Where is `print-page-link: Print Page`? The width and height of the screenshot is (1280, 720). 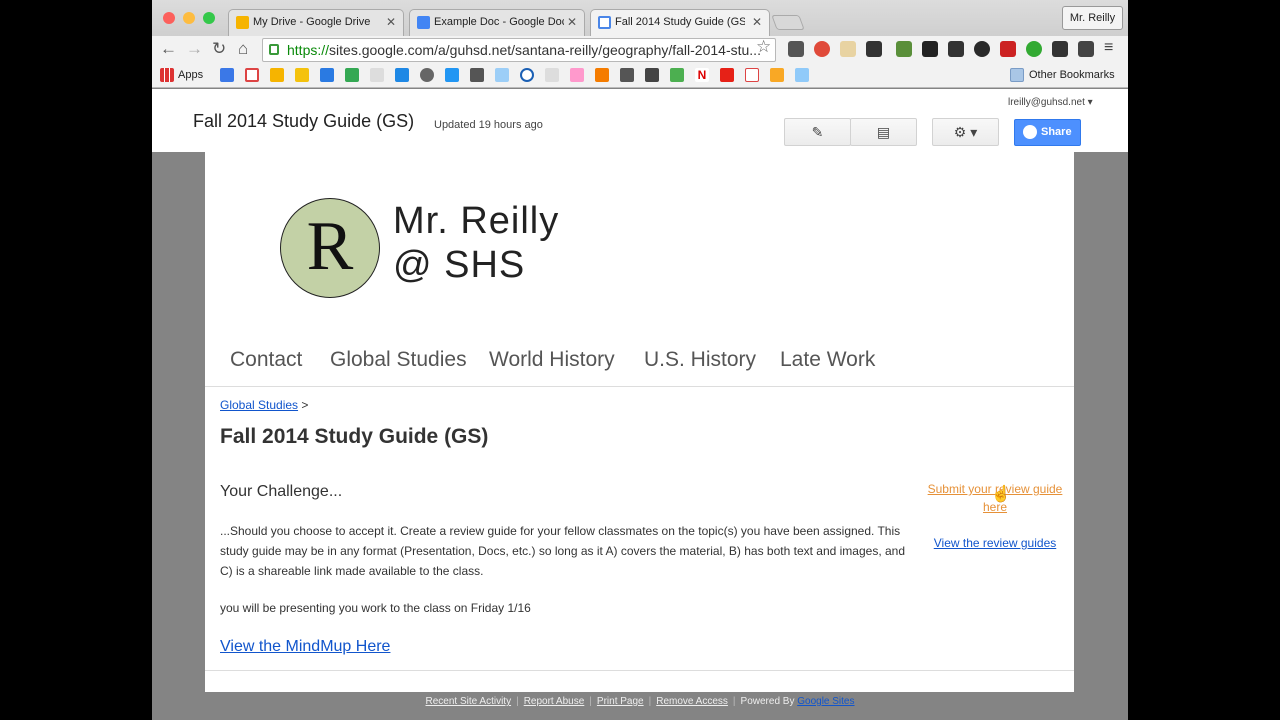
print-page-link: Print Page is located at coordinates (620, 701).